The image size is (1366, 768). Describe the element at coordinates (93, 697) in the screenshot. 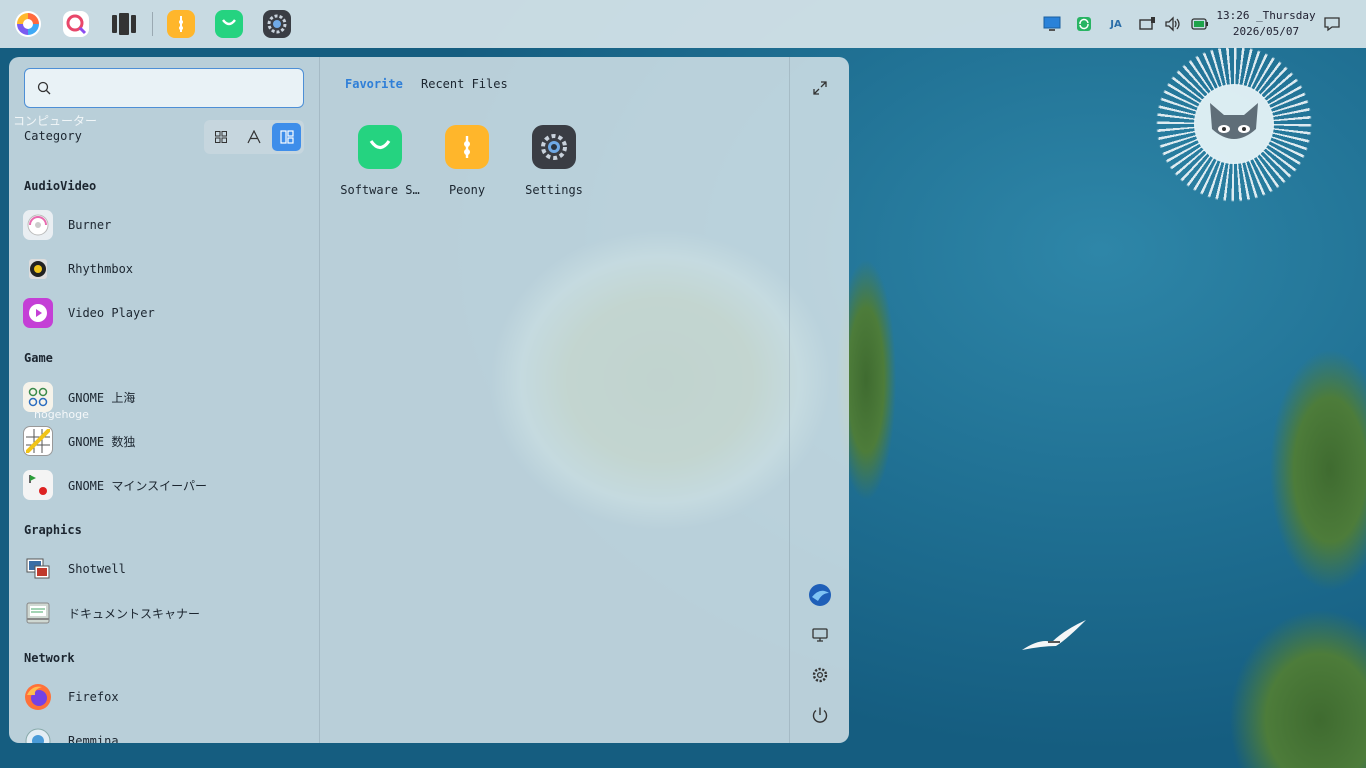

I see `app-label: Firefox` at that location.